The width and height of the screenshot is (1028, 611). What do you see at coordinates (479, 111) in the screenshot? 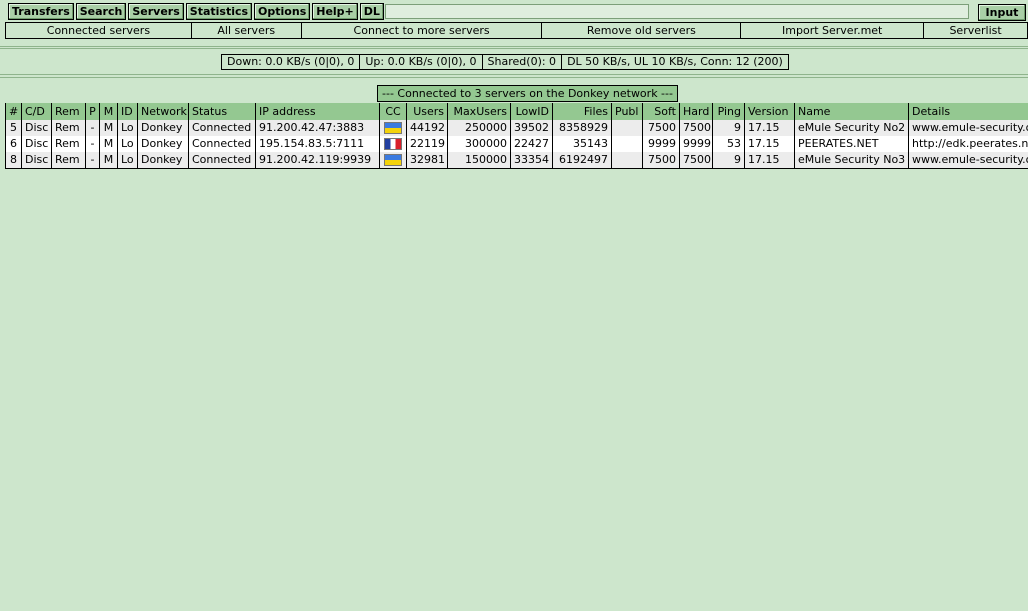
I see `col-maxusers-header: MaxUsers` at bounding box center [479, 111].